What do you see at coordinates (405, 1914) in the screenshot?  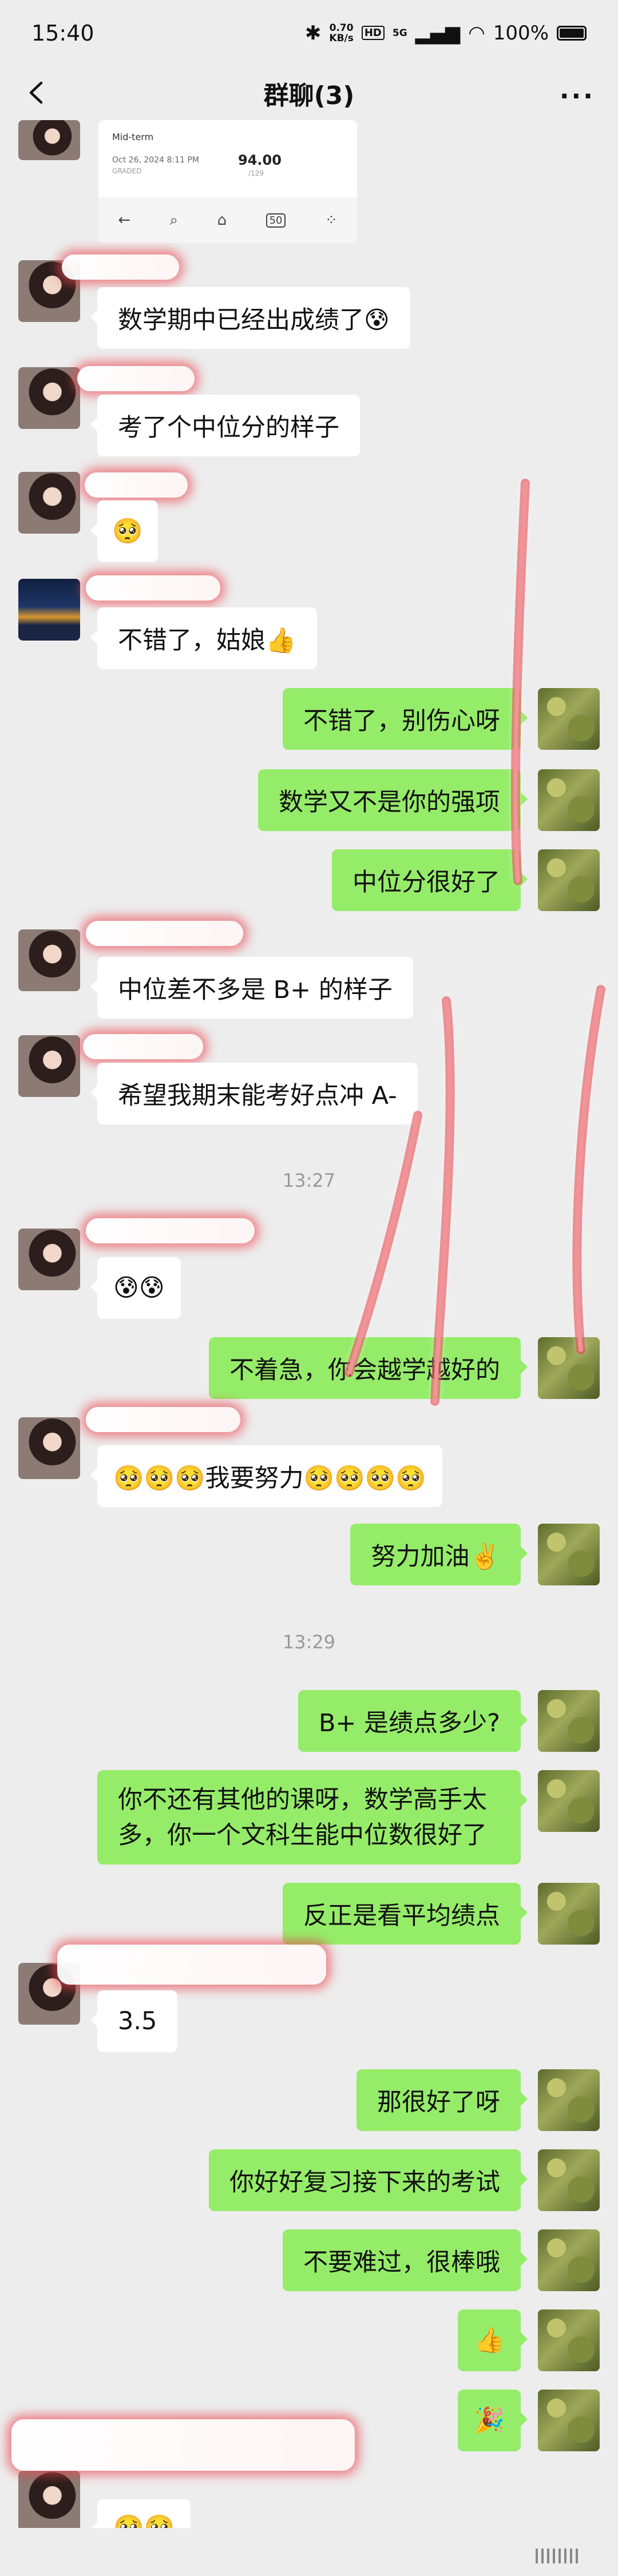 I see `message-bubble: 反正是看平均绩点` at bounding box center [405, 1914].